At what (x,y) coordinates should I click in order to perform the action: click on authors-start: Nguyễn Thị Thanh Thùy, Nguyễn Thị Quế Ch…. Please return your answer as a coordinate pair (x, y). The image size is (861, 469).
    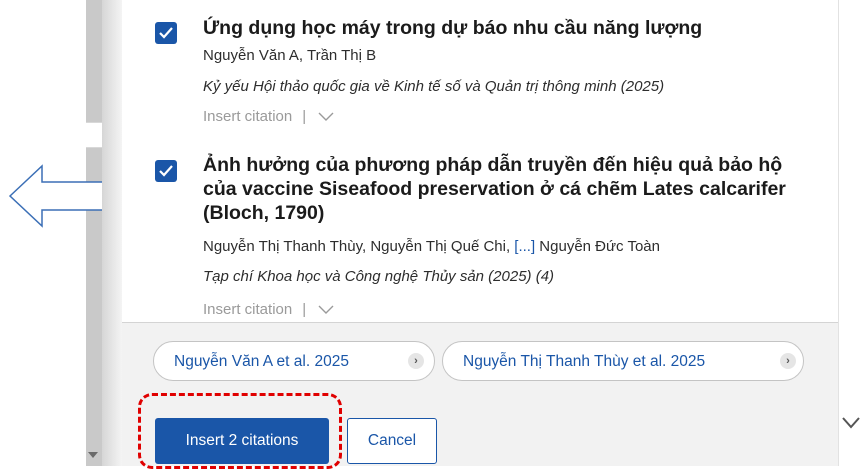
    Looking at the image, I should click on (359, 246).